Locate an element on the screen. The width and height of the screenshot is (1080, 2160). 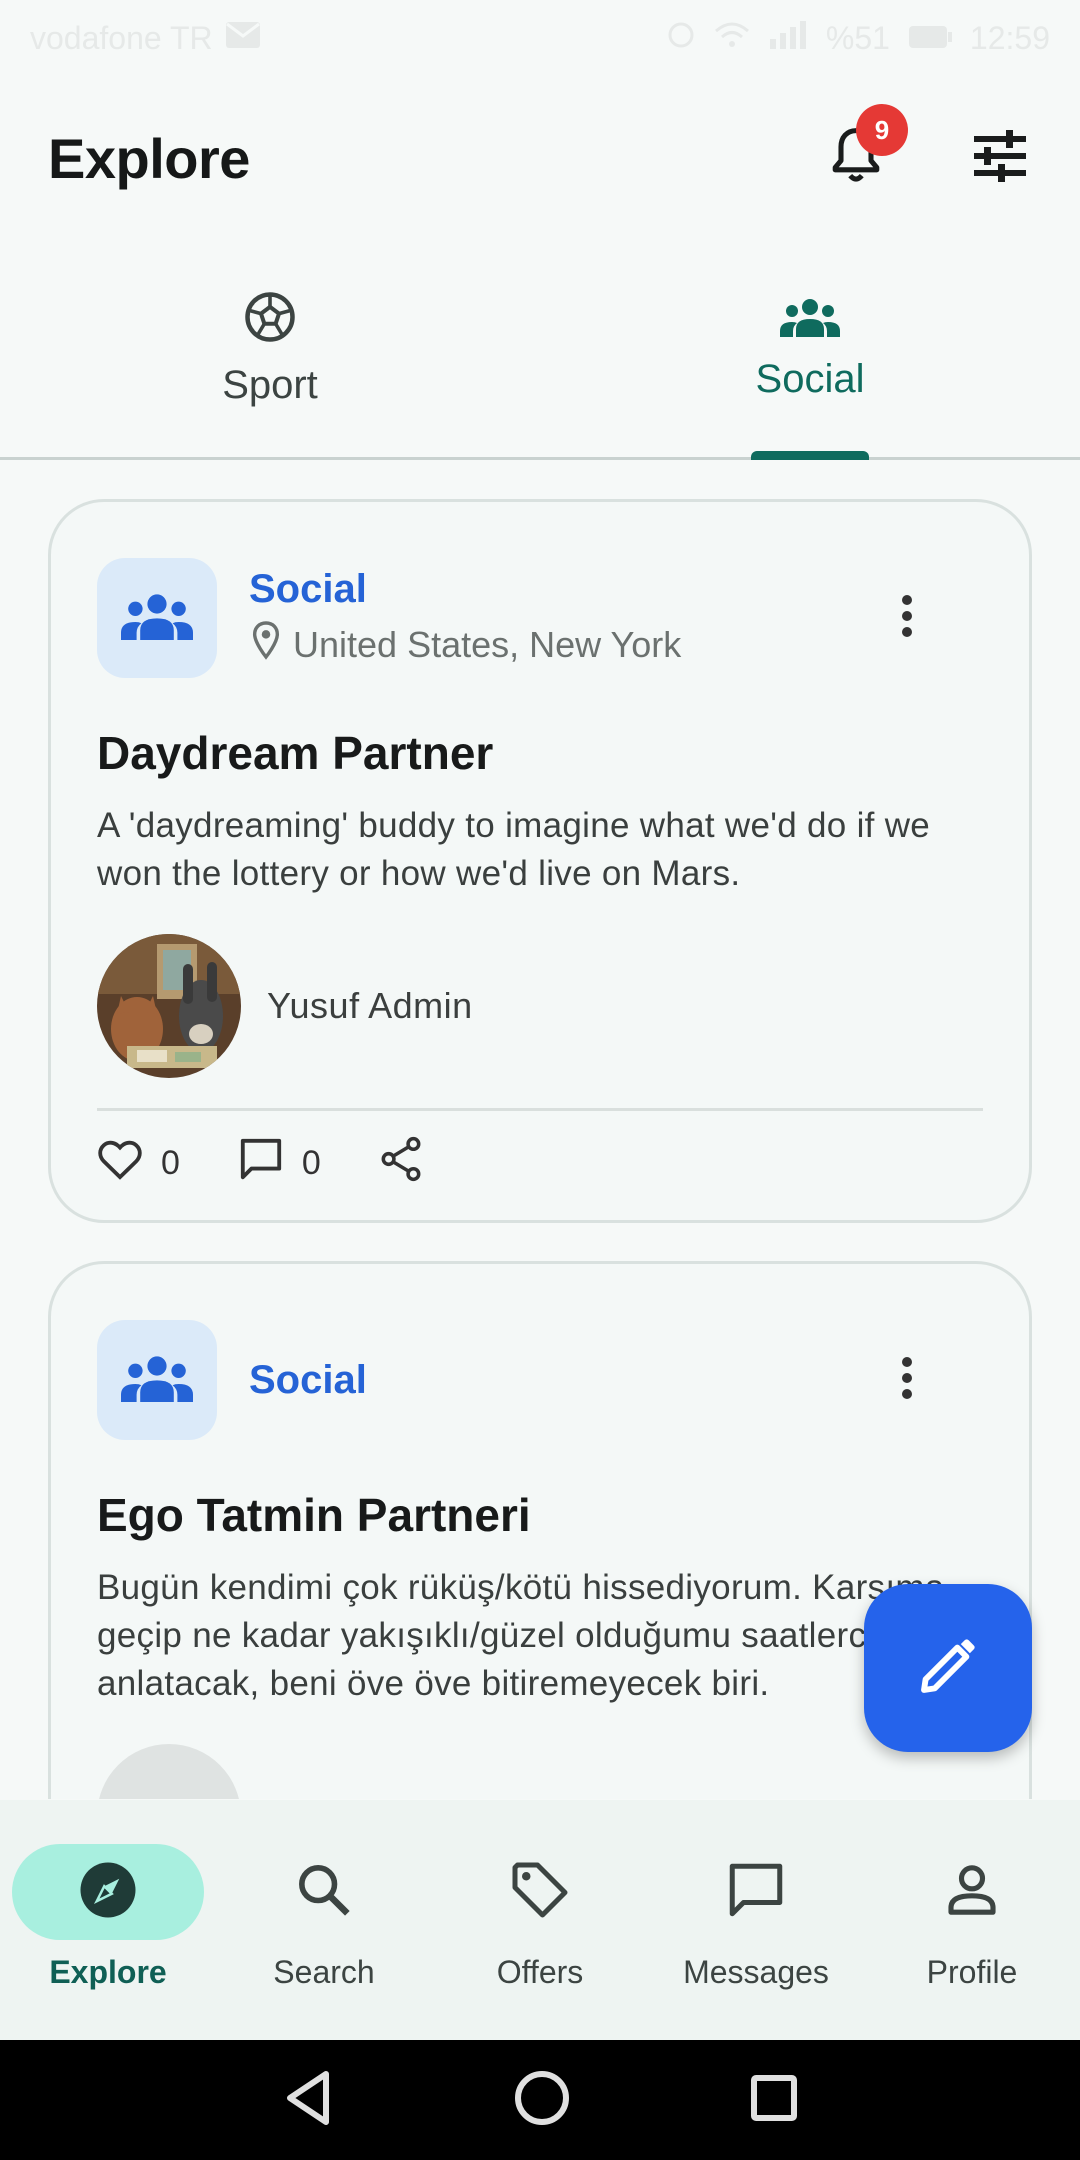
recents-icon is located at coordinates (774, 2100).